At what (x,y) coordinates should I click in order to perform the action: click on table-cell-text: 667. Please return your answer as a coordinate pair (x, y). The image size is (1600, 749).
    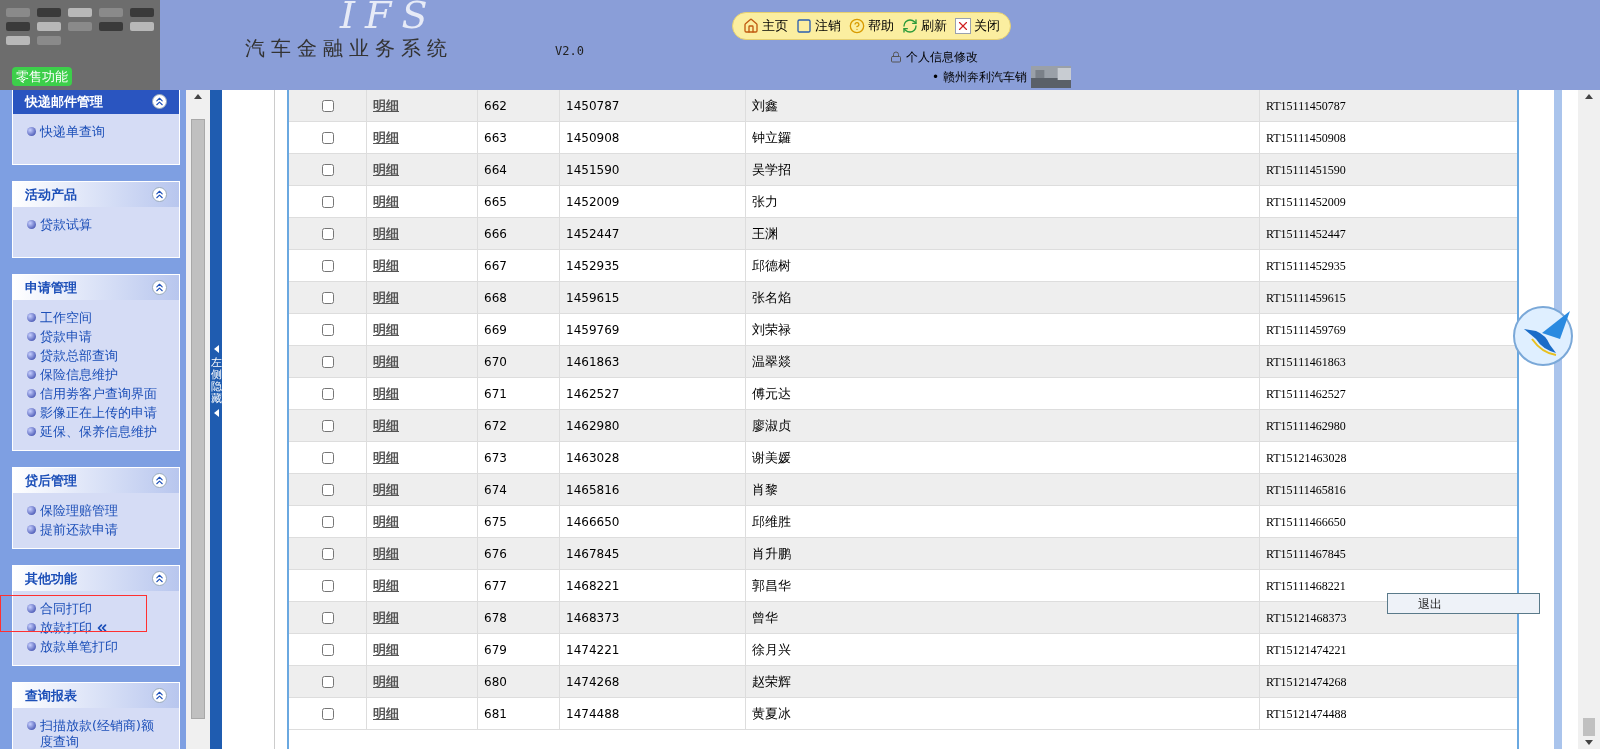
    Looking at the image, I should click on (495, 266).